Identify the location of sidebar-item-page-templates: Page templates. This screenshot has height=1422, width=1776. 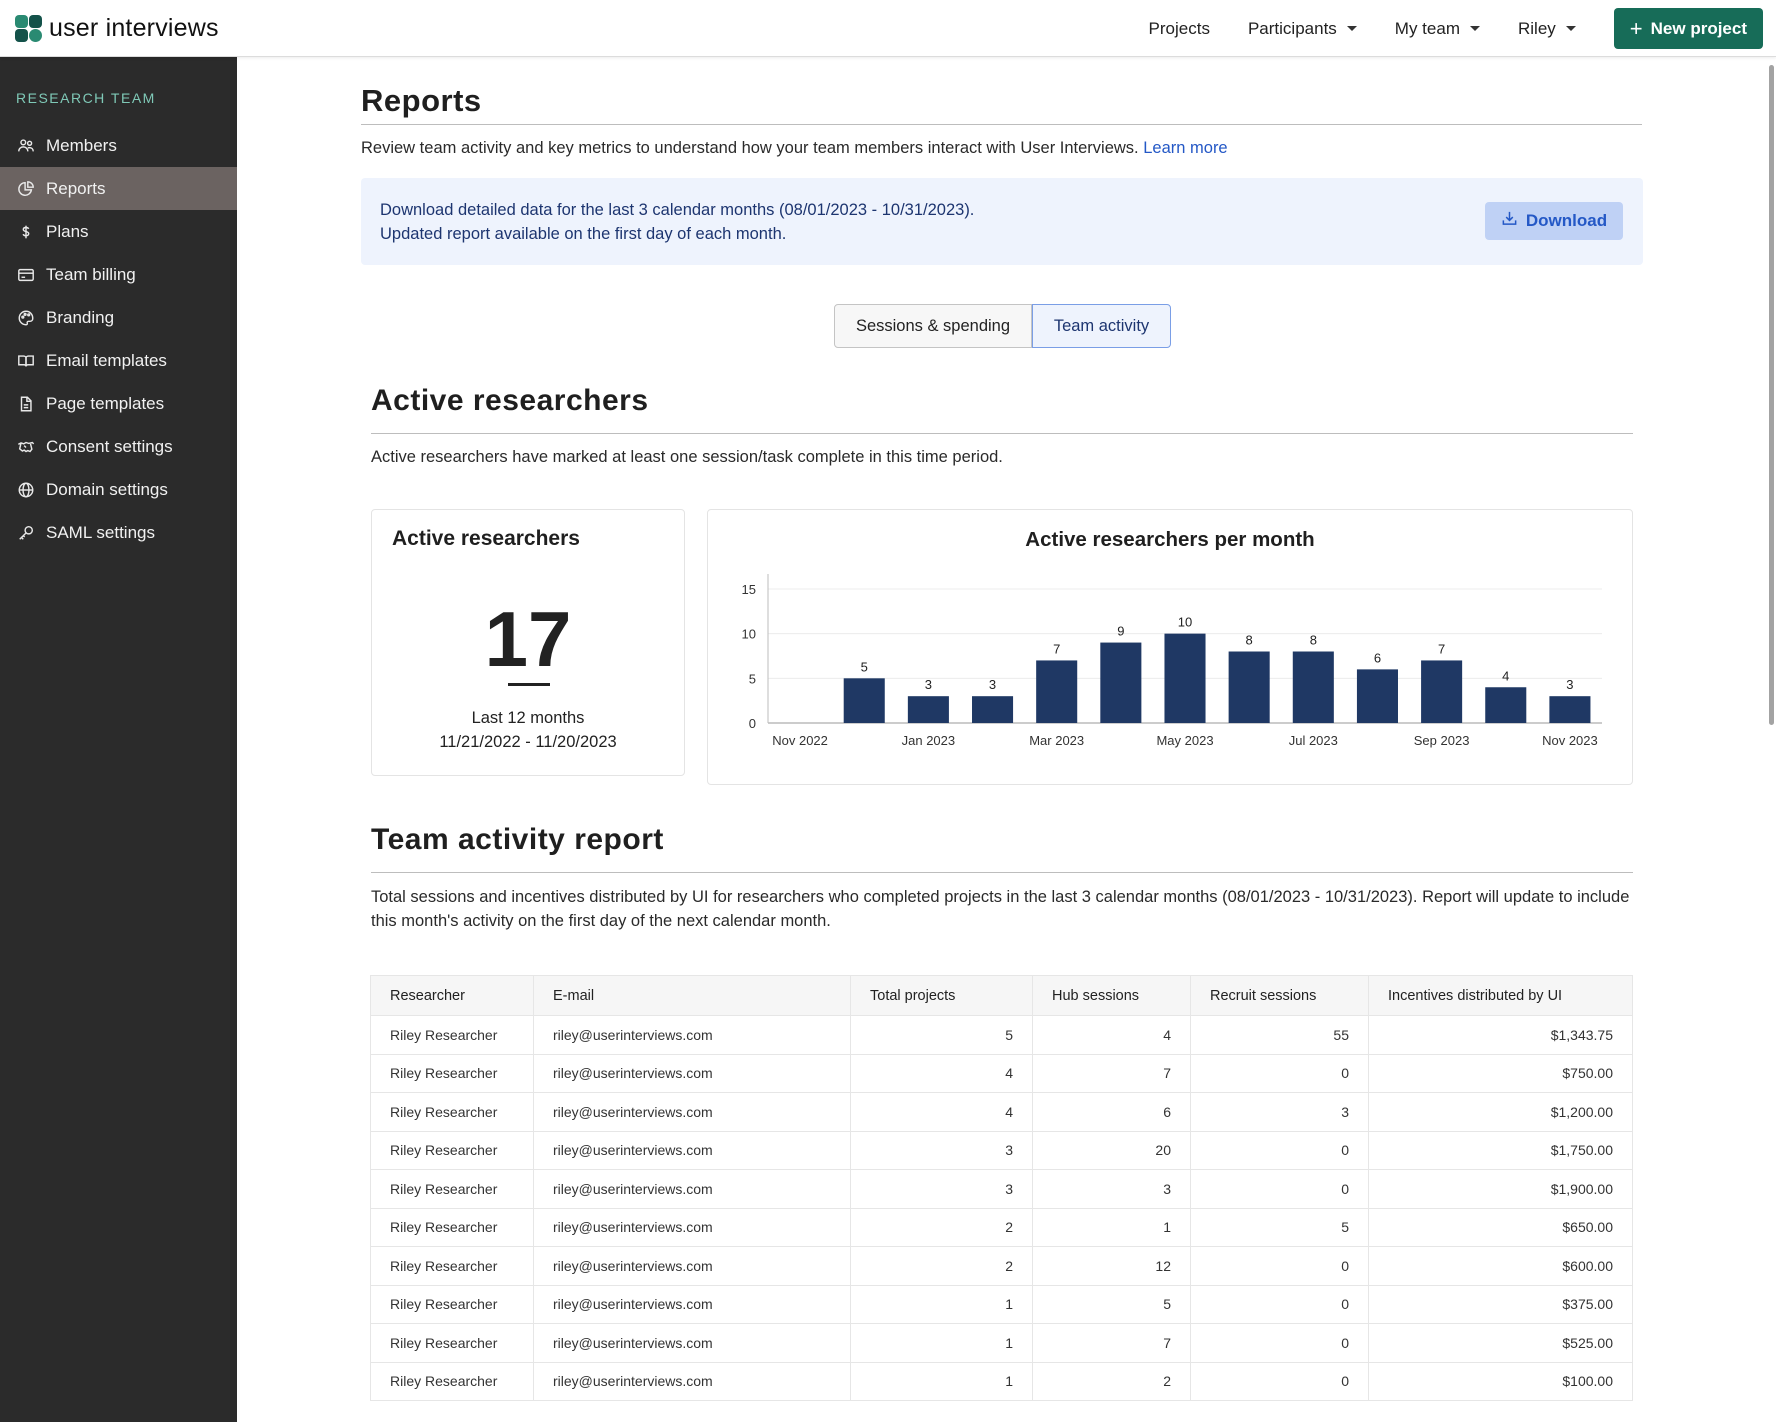
(118, 403).